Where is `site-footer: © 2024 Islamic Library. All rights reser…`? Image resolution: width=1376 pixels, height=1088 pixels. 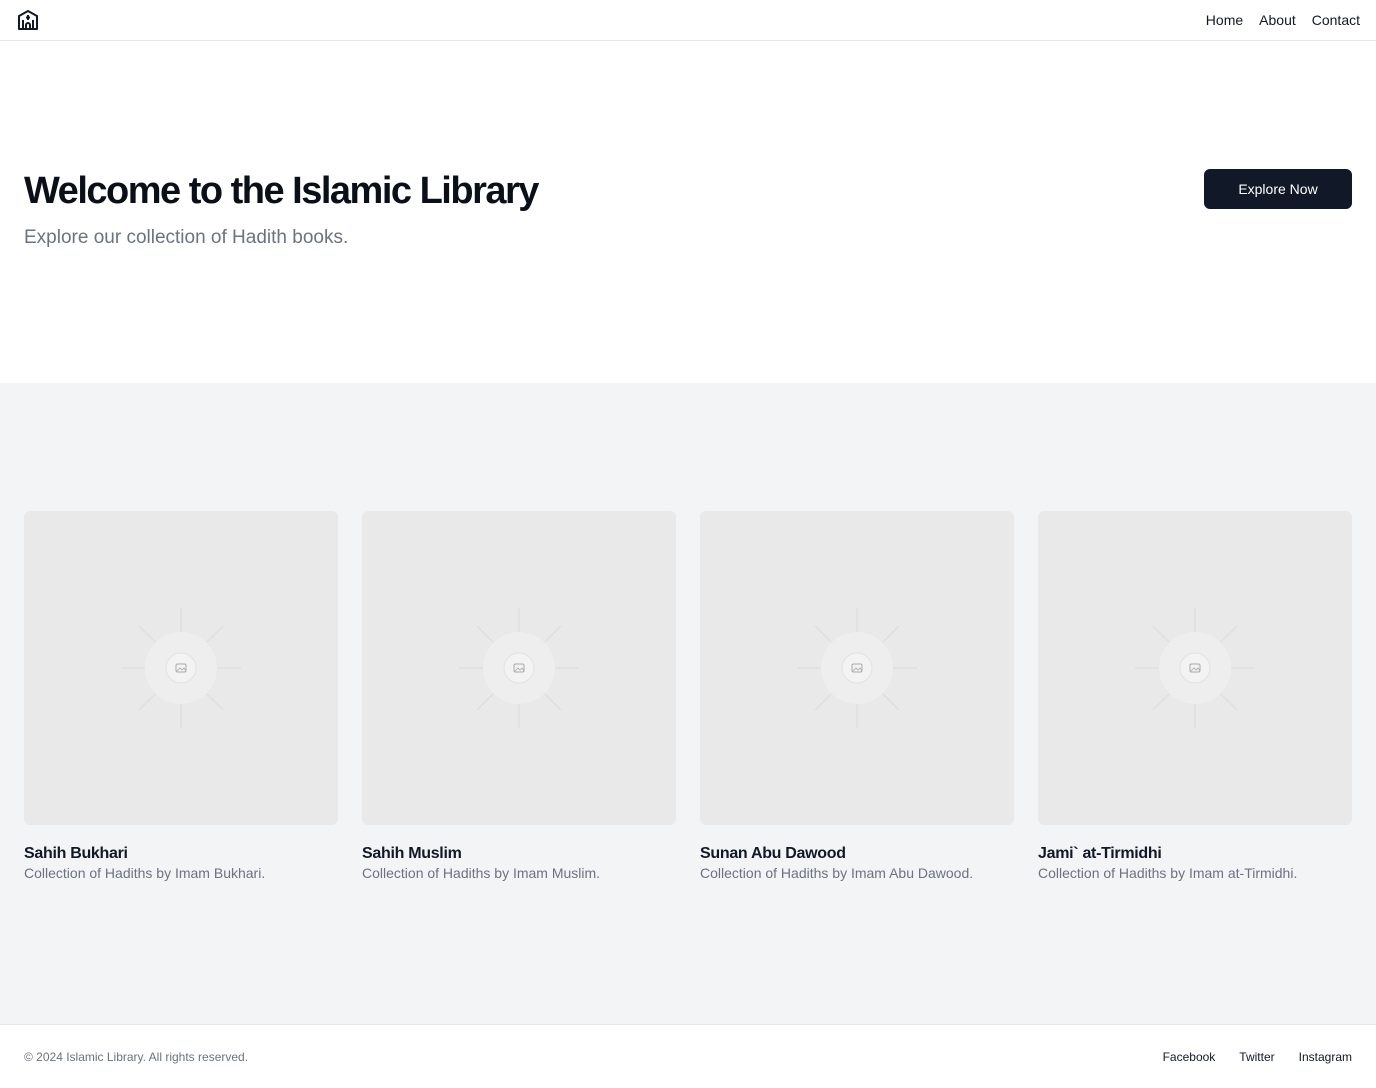
site-footer: © 2024 Islamic Library. All rights reser… is located at coordinates (688, 1056).